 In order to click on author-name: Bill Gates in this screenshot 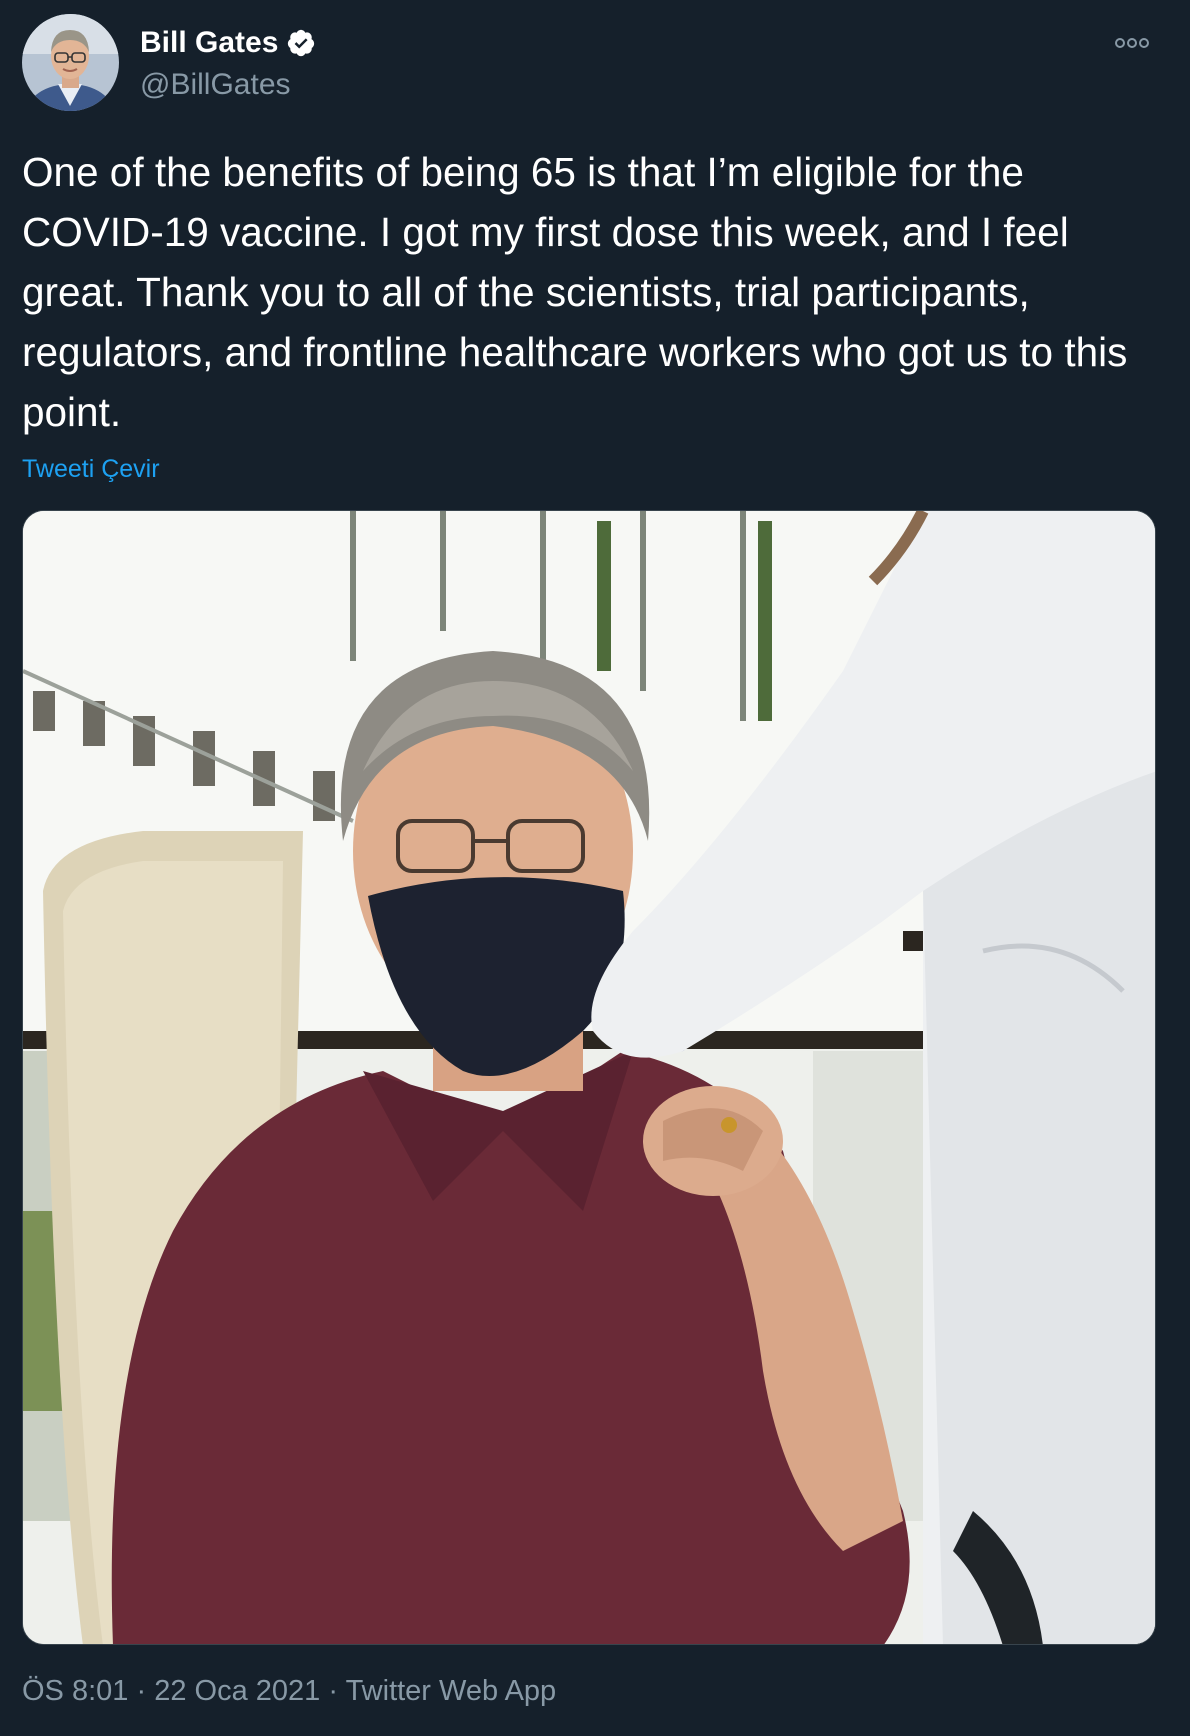, I will do `click(209, 43)`.